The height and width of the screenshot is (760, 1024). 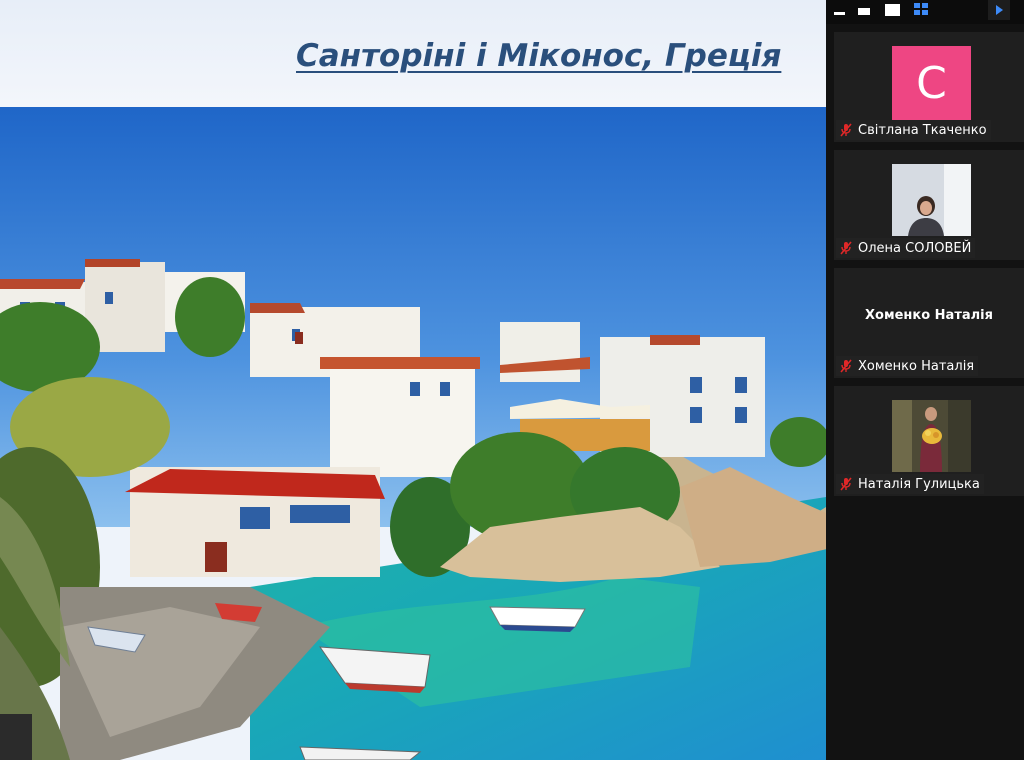 What do you see at coordinates (916, 366) in the screenshot?
I see `participant-name: Хоменко Наталія` at bounding box center [916, 366].